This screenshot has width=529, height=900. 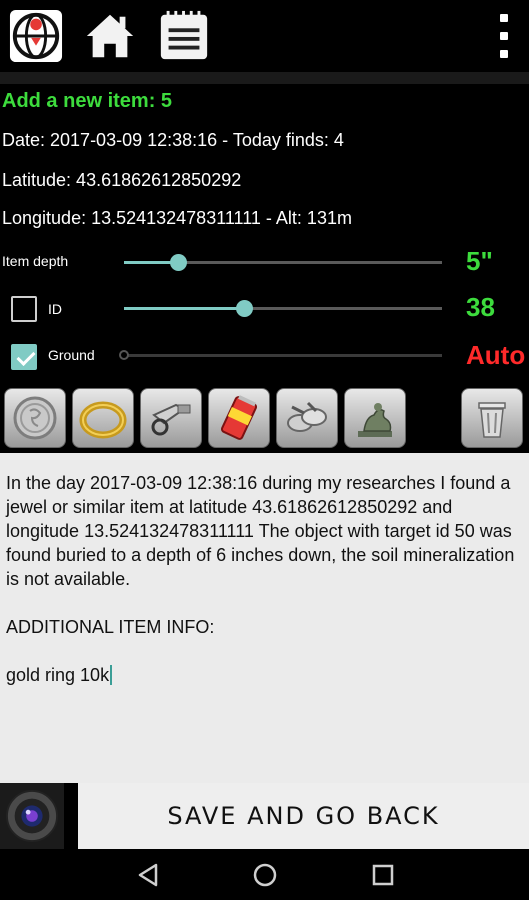 I want to click on home-circle-icon, so click(x=265, y=875).